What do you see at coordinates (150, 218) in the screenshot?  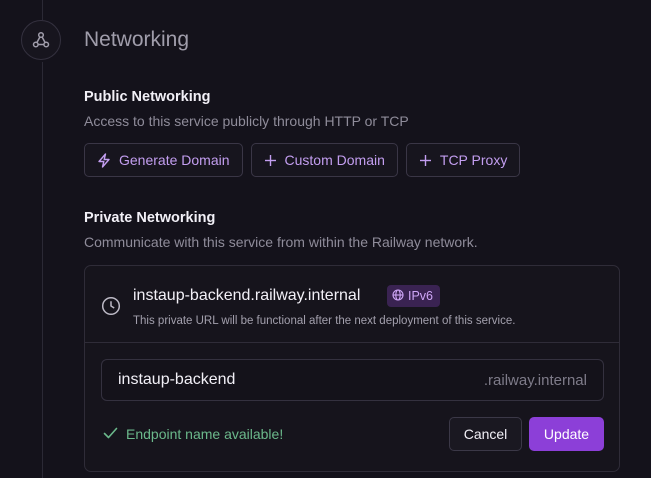 I see `private-networking-title: Private Networking` at bounding box center [150, 218].